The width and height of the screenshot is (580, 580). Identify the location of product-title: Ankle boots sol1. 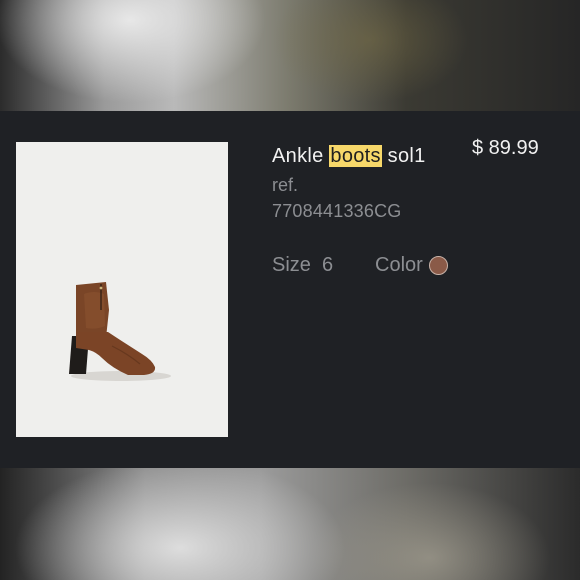
(349, 156).